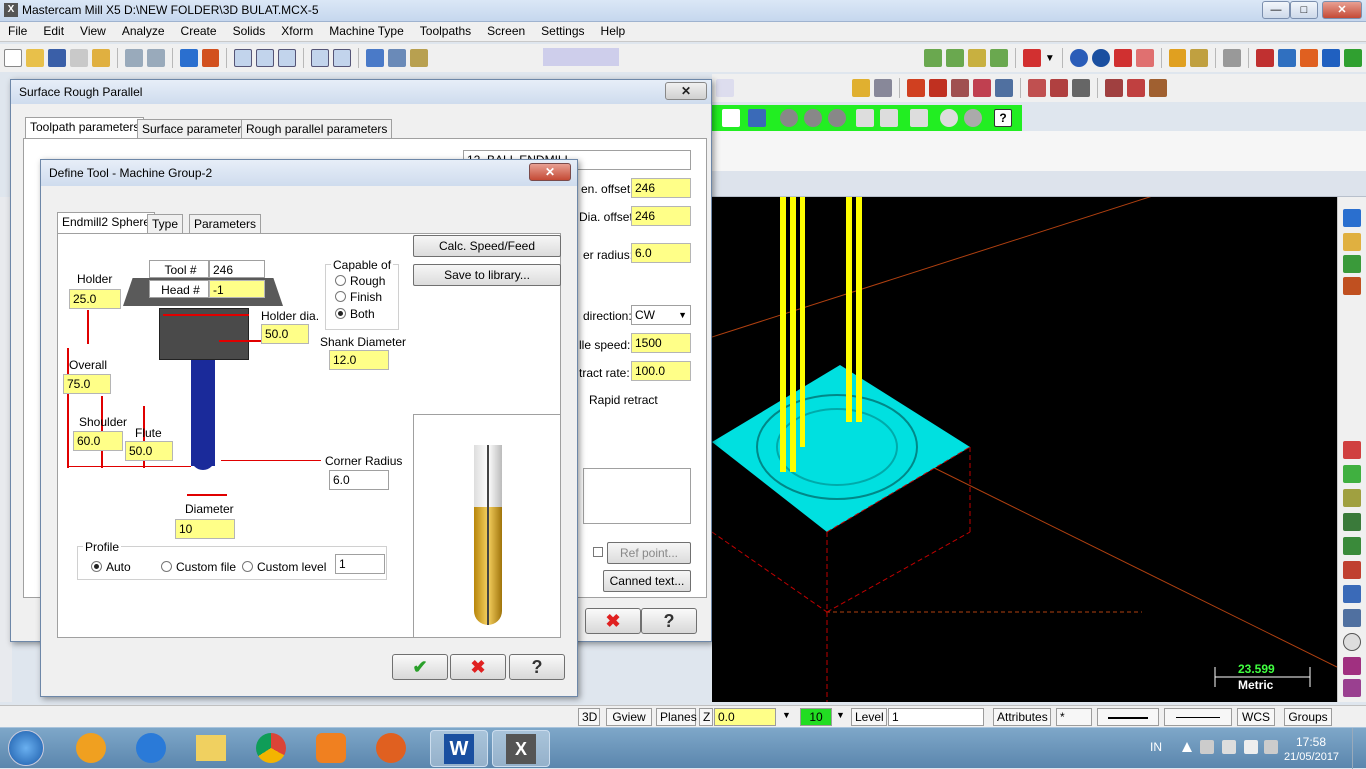 The image size is (1366, 769). Describe the element at coordinates (661, 216) in the screenshot. I see `dia-offset-field: 246` at that location.